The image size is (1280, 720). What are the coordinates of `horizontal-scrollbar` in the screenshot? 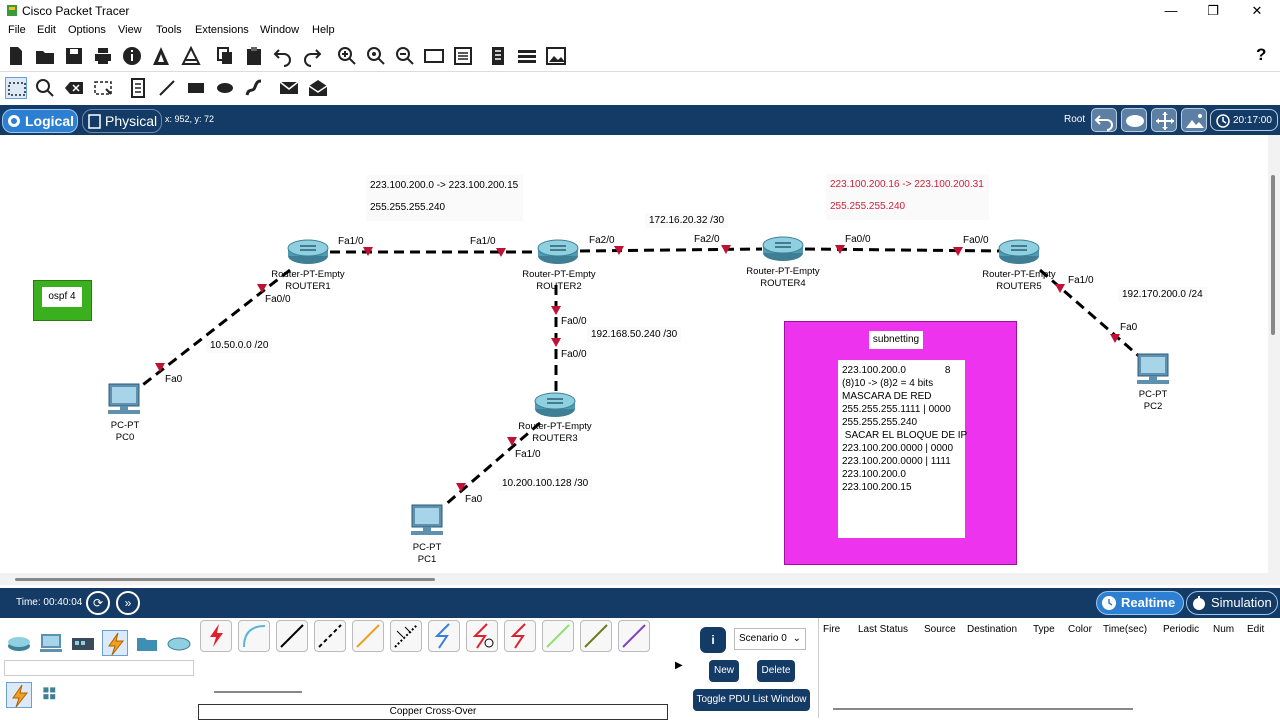 It's located at (634, 579).